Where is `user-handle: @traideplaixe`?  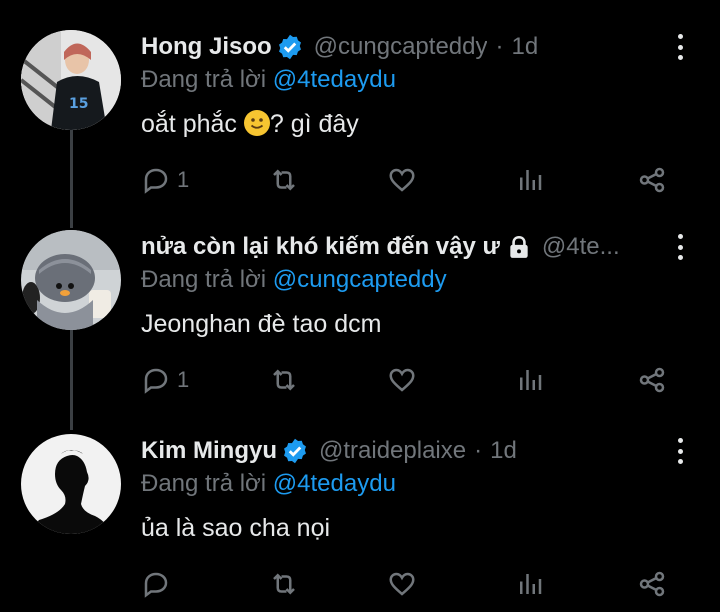 user-handle: @traideplaixe is located at coordinates (392, 451).